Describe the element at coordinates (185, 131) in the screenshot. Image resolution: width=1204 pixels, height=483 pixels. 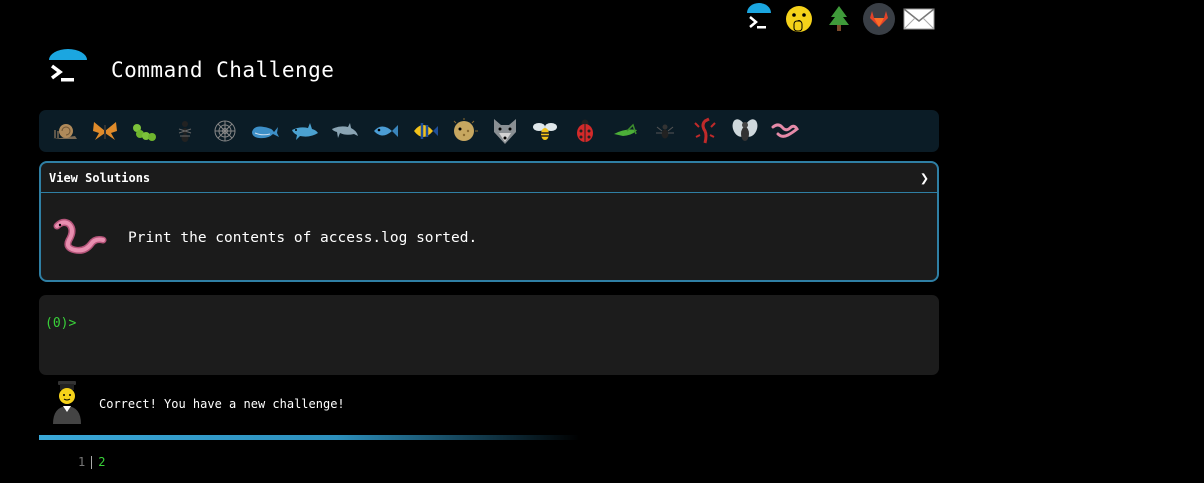
I see `ant-icon` at that location.